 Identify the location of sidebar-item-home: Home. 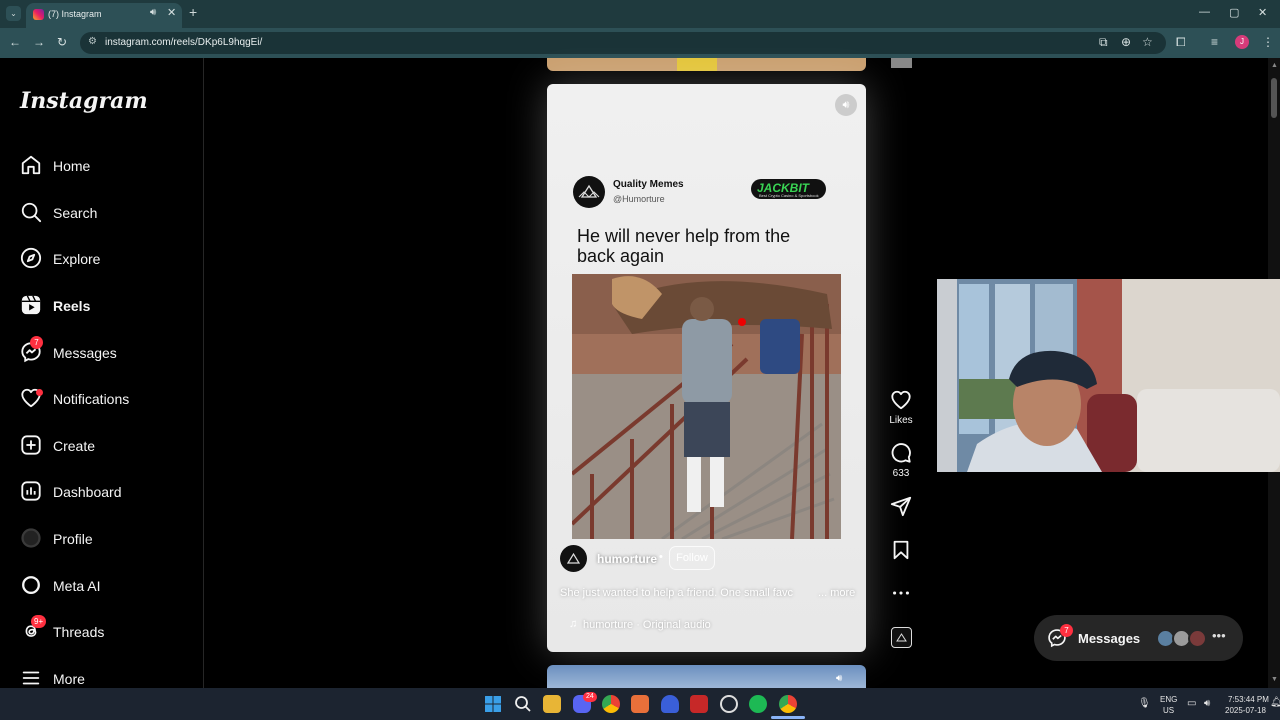
(110, 167).